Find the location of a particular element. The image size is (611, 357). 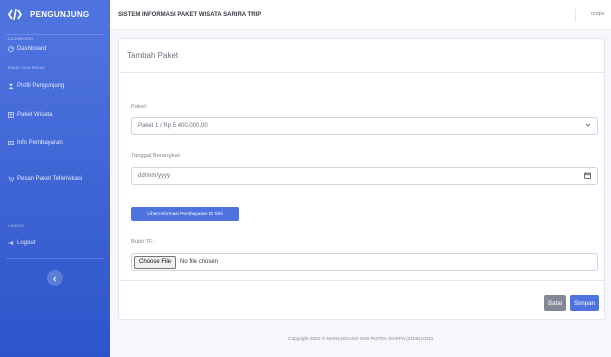

tanggal-placeholder: dd/mm/yyyy is located at coordinates (154, 176).